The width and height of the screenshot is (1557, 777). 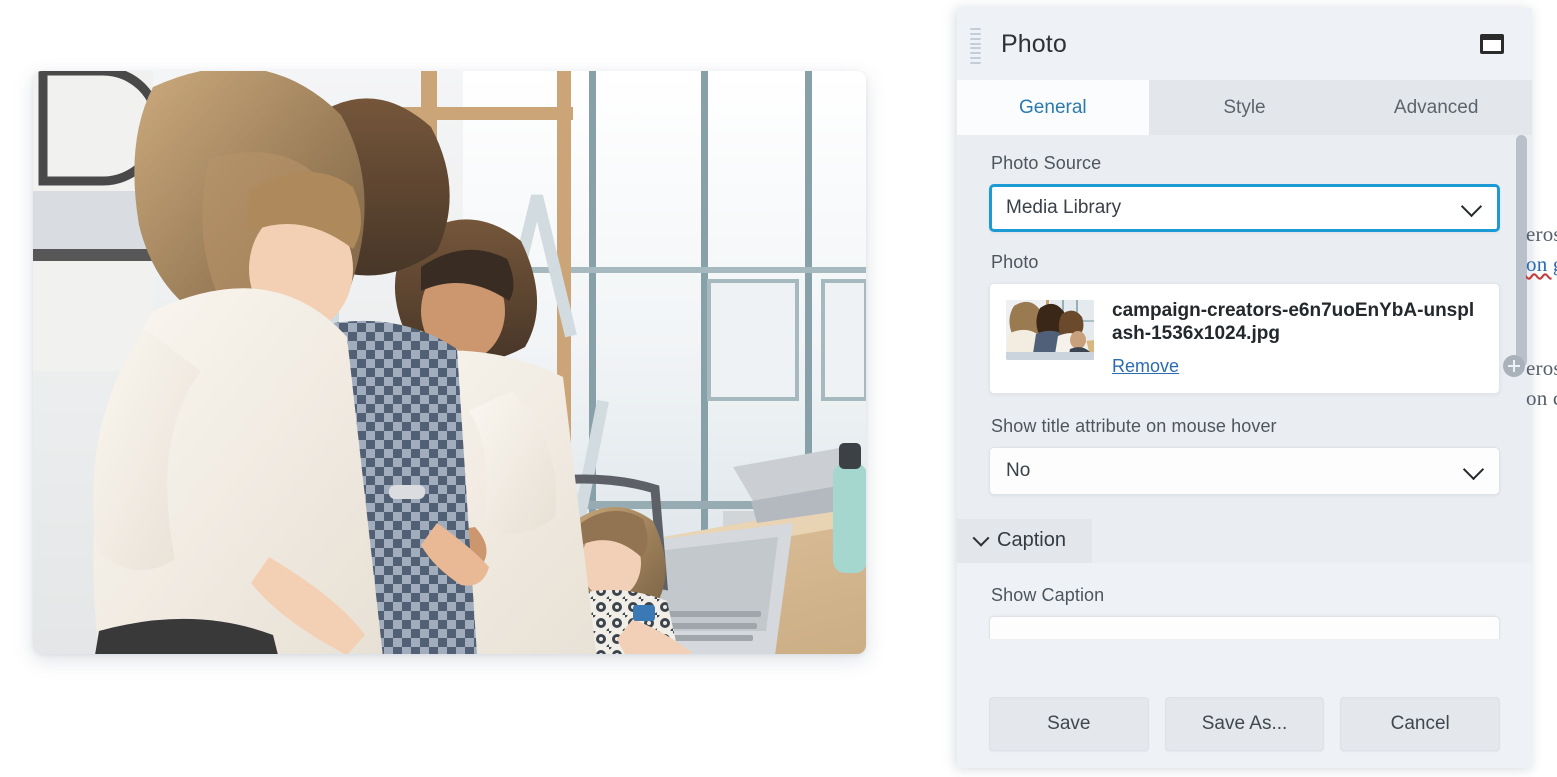 I want to click on photo-source-label: Photo Source, so click(x=1046, y=163).